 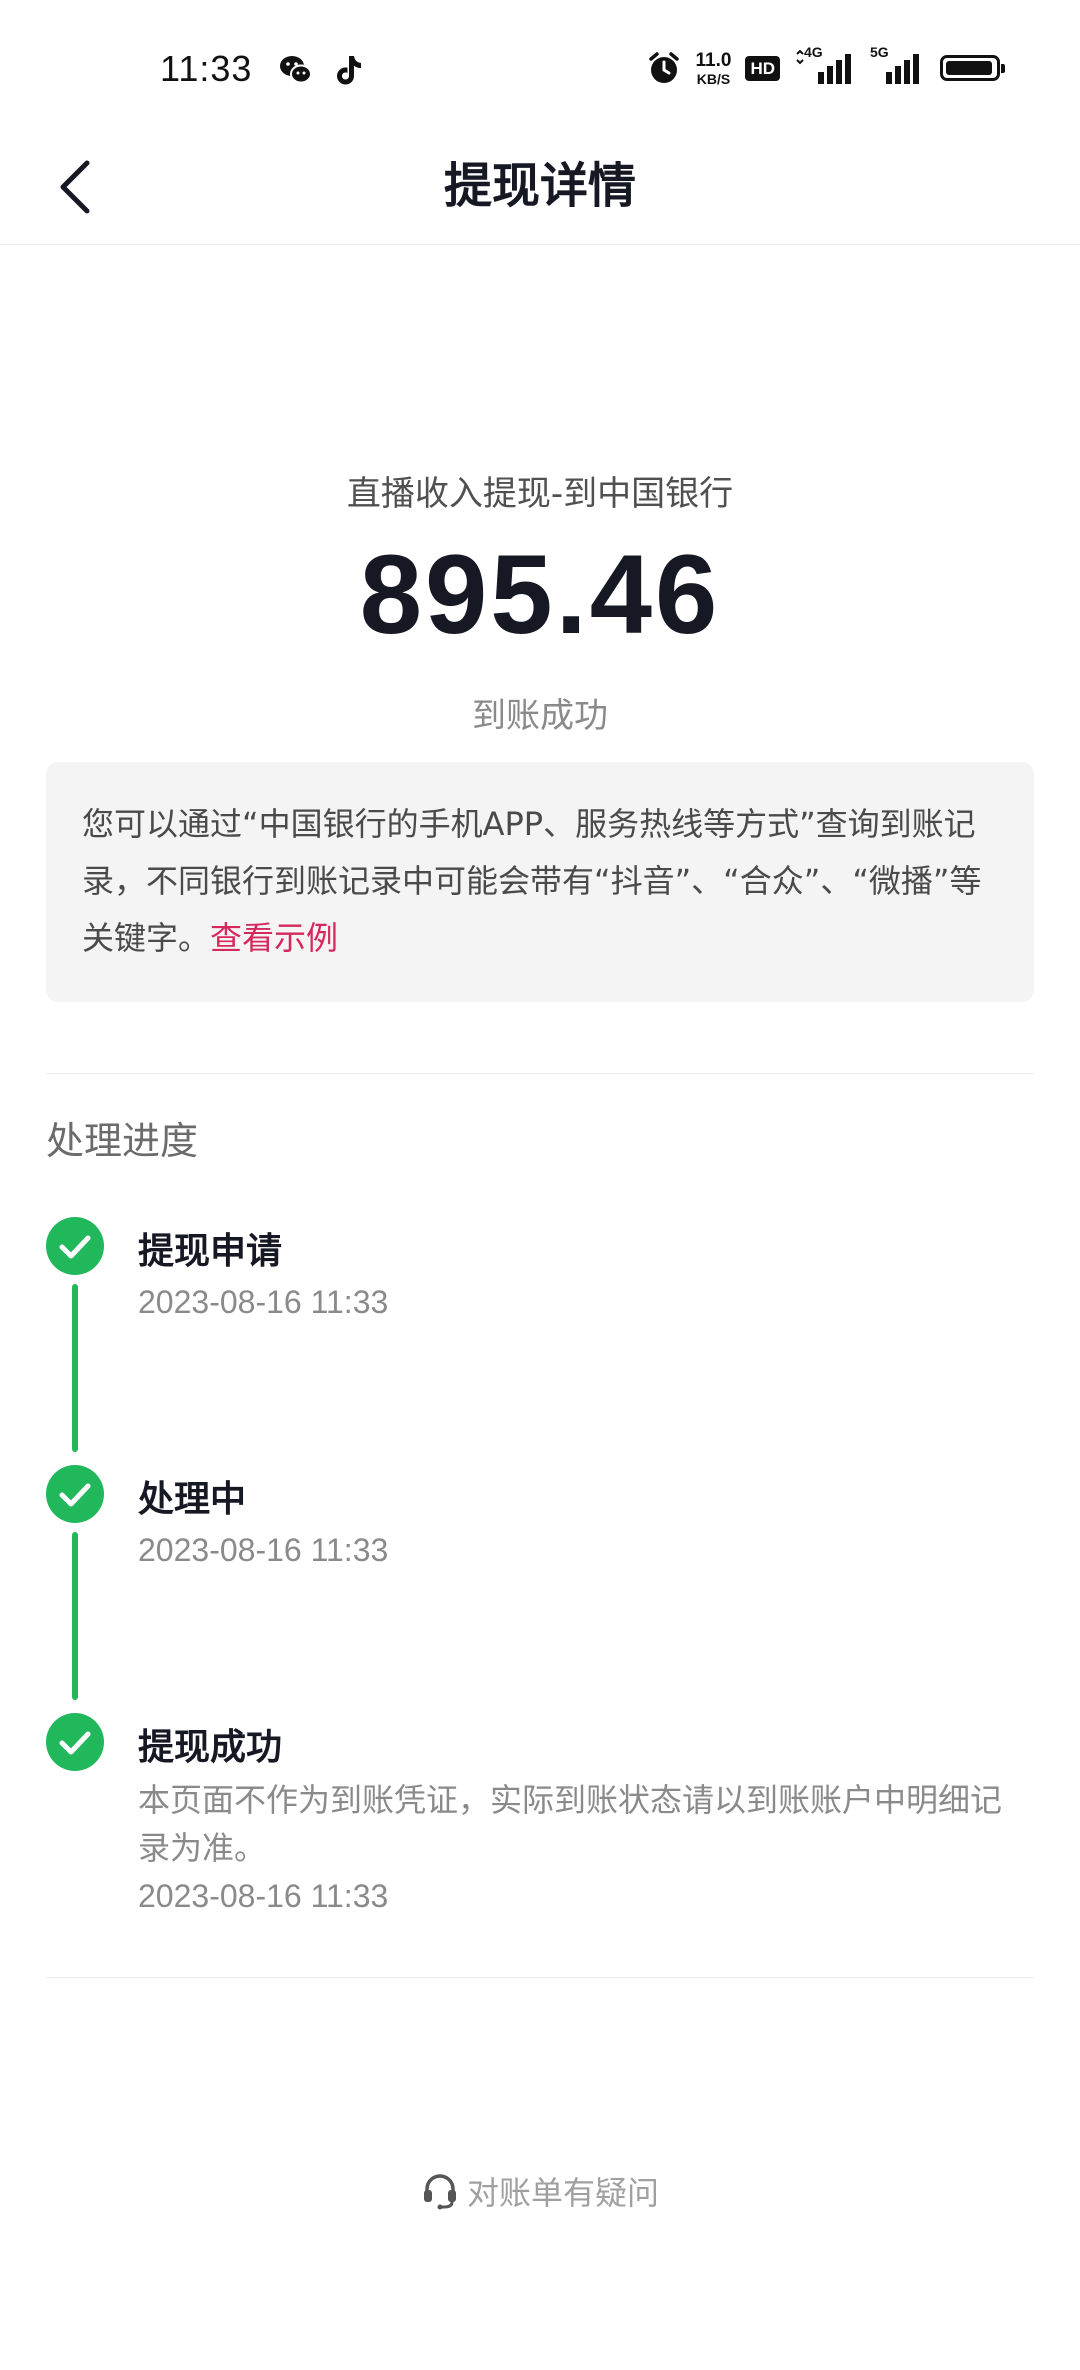 What do you see at coordinates (349, 70) in the screenshot?
I see `tiktok-icon` at bounding box center [349, 70].